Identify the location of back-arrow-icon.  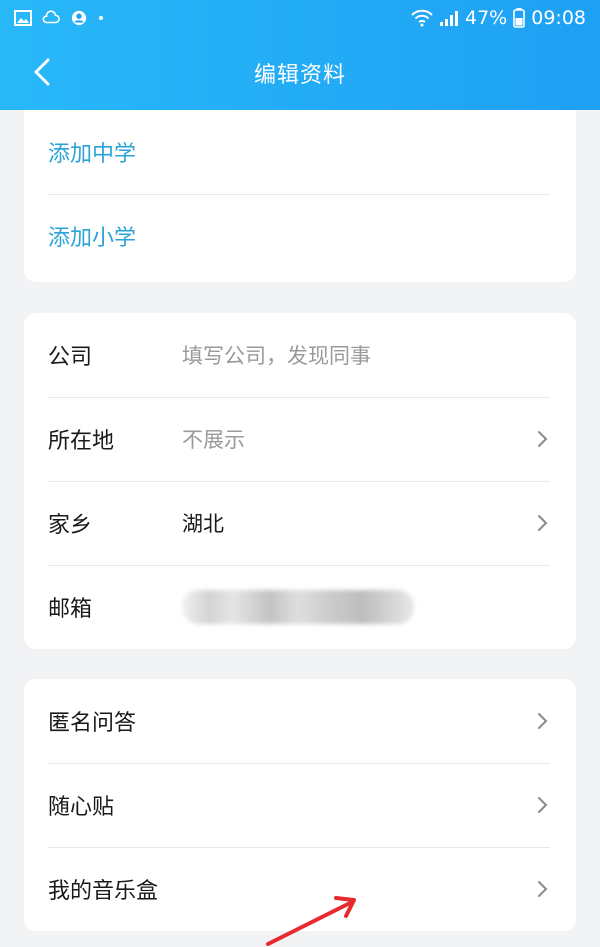
(42, 72).